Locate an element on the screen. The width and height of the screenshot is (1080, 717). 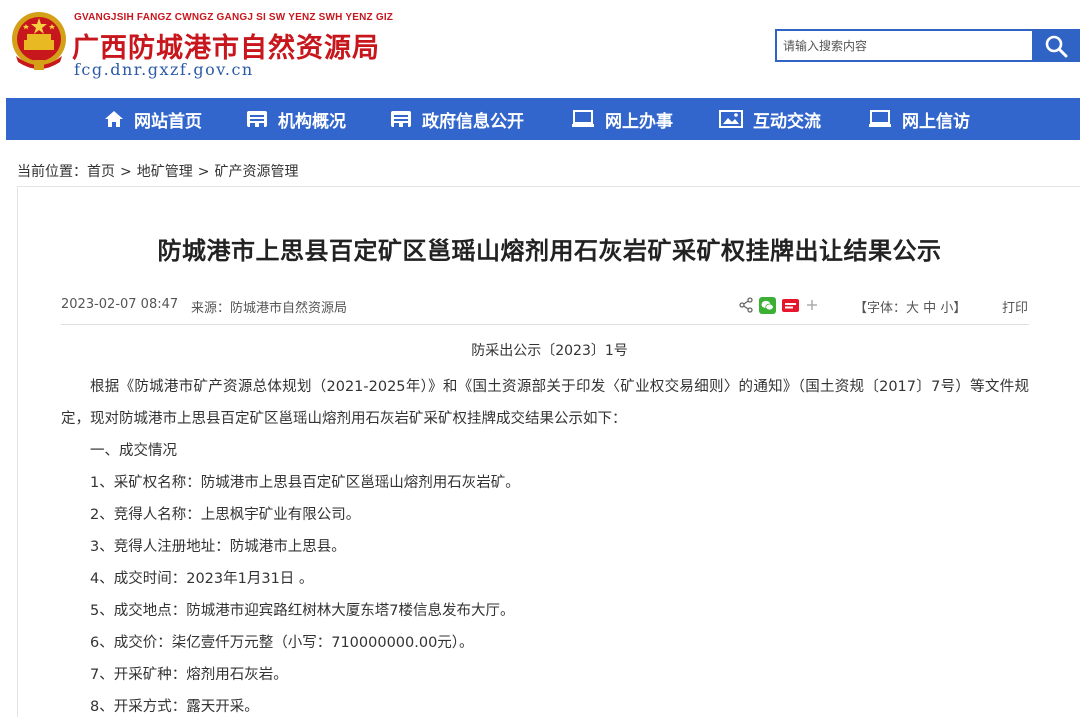
plus-icon is located at coordinates (812, 305).